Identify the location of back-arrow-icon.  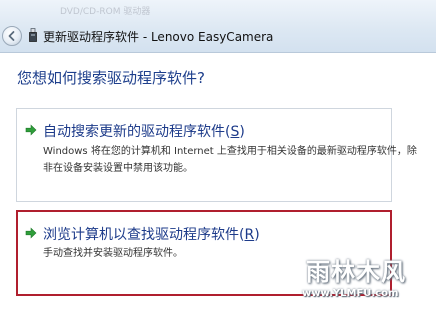
(11, 36).